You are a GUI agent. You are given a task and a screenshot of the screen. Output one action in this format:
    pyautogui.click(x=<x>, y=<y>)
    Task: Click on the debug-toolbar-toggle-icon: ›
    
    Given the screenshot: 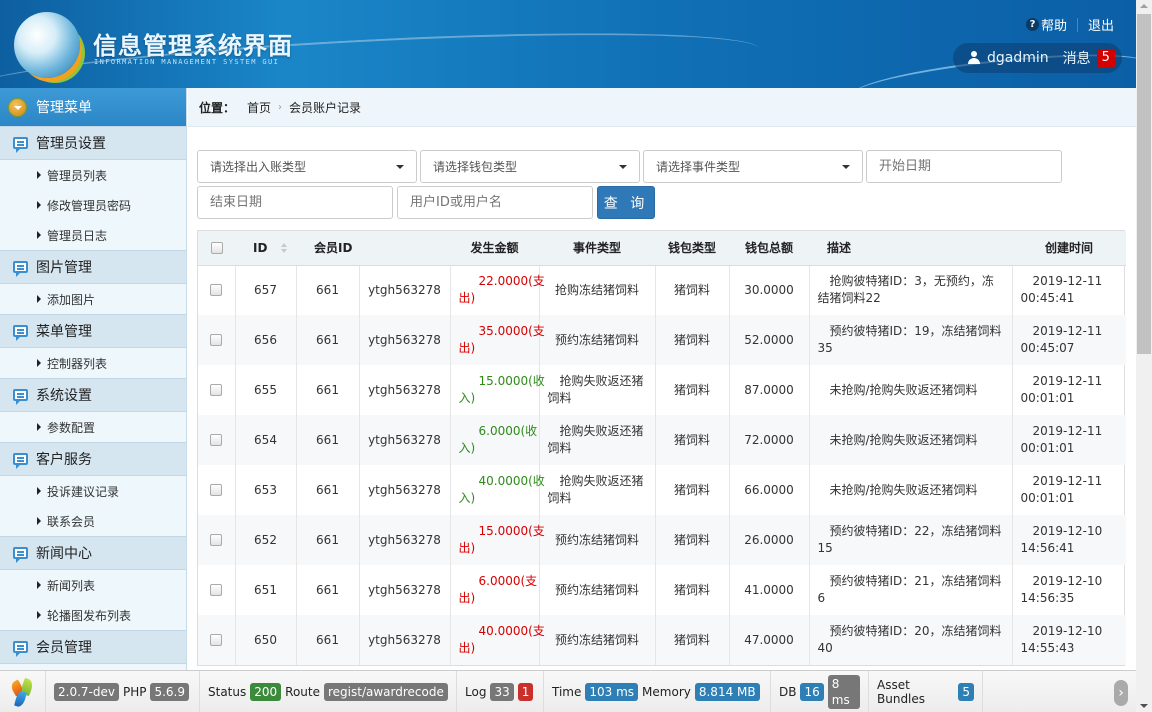 What is the action you would take?
    pyautogui.click(x=1121, y=693)
    